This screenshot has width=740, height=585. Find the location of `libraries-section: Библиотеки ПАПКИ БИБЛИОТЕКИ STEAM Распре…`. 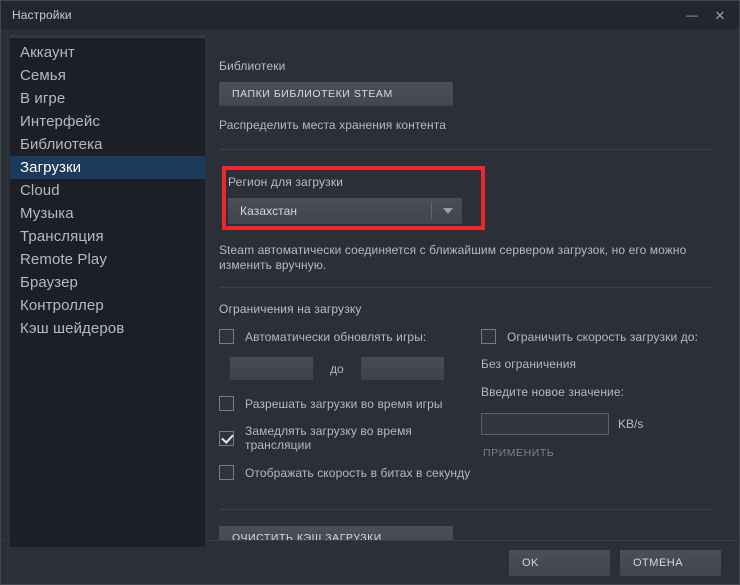

libraries-section: Библиотеки ПАПКИ БИБЛИОТЕКИ STEAM Распре… is located at coordinates (466, 96).